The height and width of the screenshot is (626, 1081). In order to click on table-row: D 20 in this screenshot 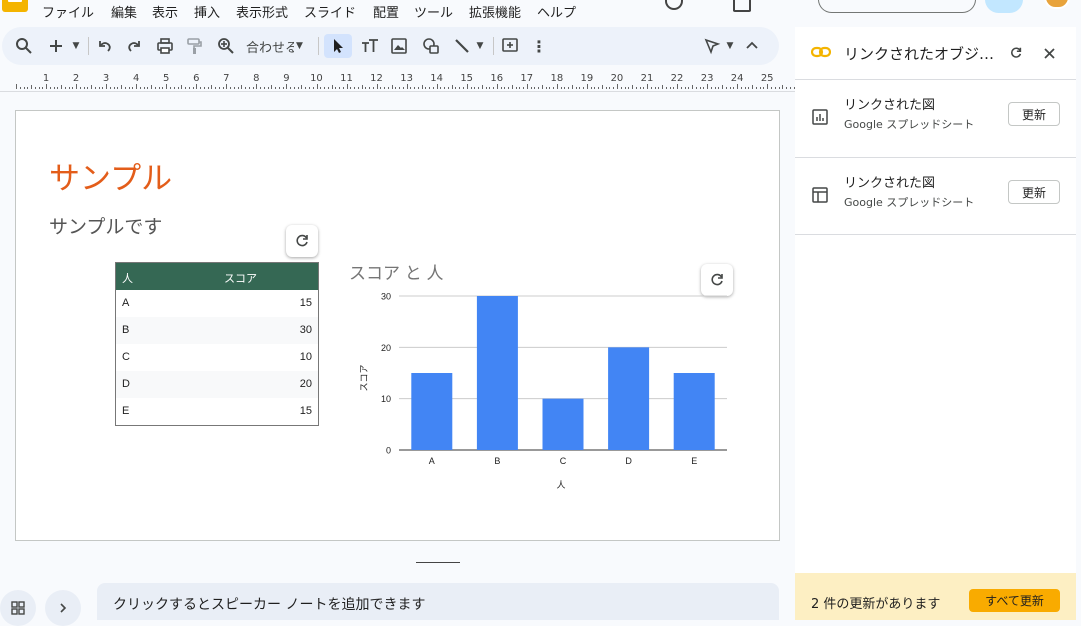, I will do `click(217, 384)`.